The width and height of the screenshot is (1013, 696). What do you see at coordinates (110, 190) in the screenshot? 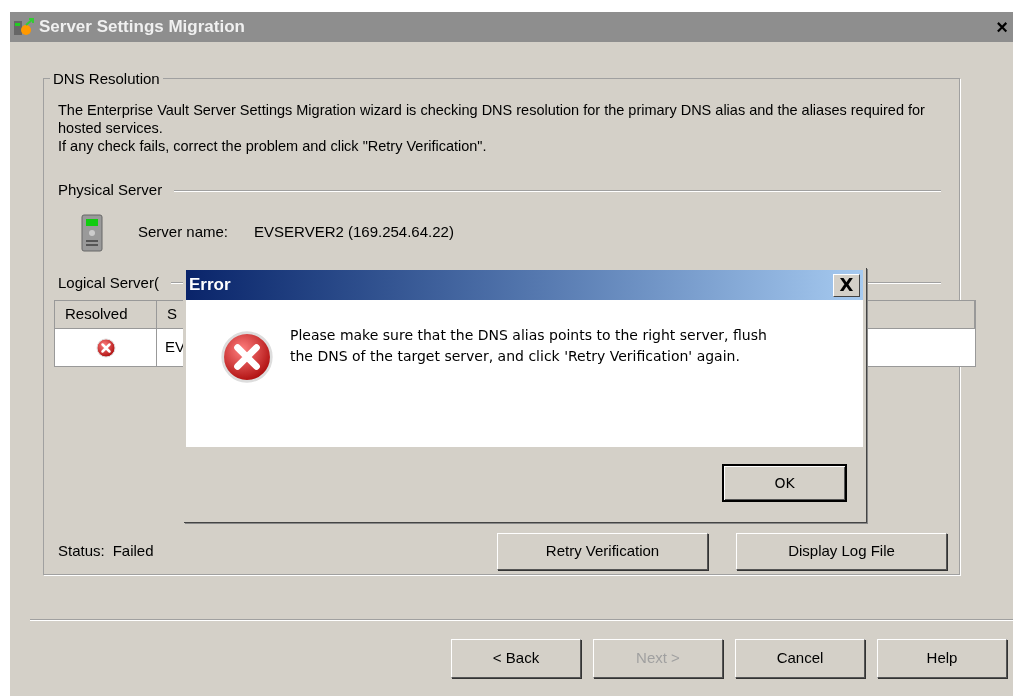
I see `section-title: Physical Server` at bounding box center [110, 190].